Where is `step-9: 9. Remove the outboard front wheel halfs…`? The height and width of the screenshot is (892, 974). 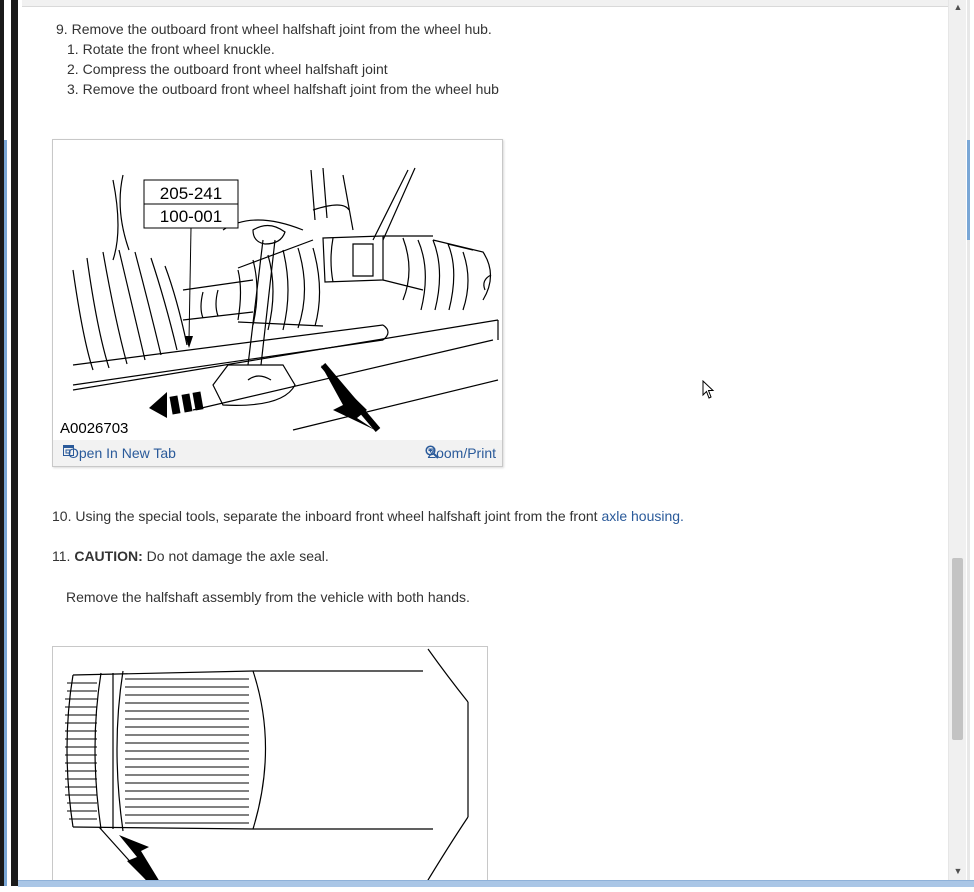
step-9: 9. Remove the outboard front wheel halfs… is located at coordinates (274, 29).